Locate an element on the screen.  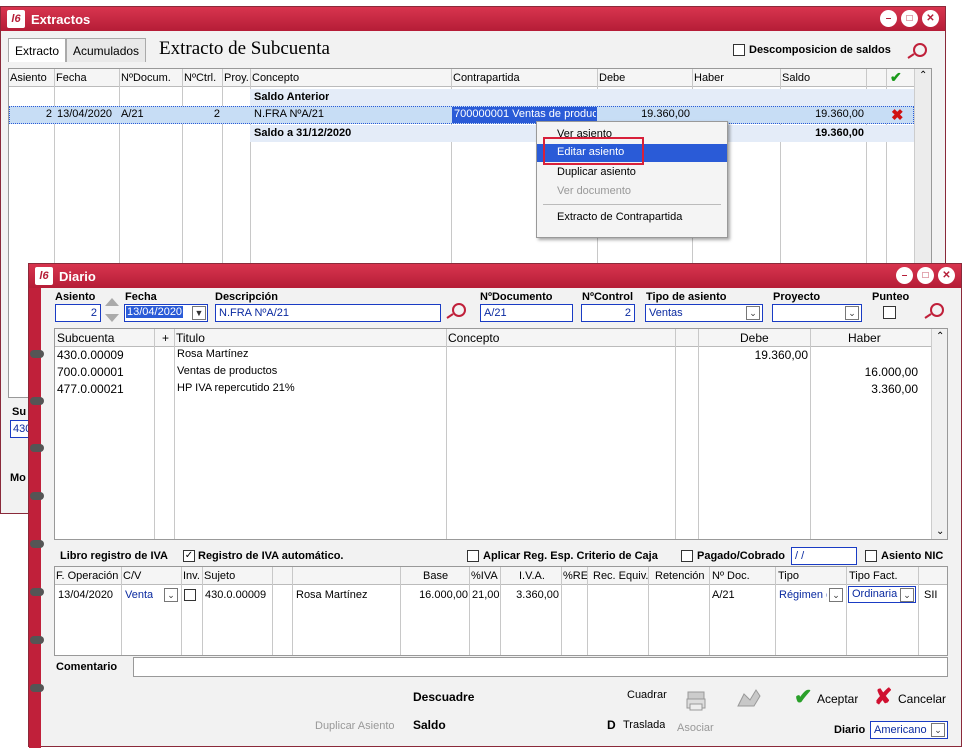
iva-col-retencion: Retención is located at coordinates (680, 576).